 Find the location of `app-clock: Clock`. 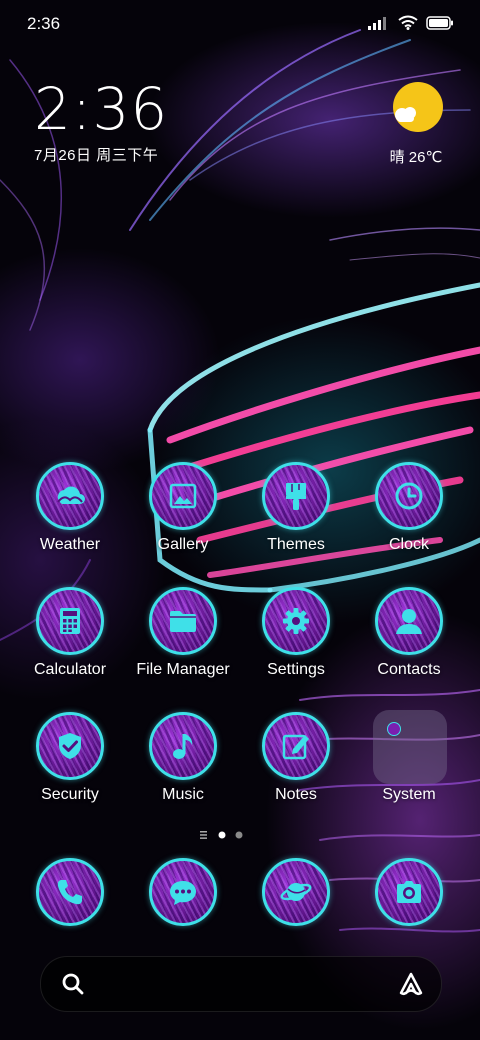

app-clock: Clock is located at coordinates (409, 512).